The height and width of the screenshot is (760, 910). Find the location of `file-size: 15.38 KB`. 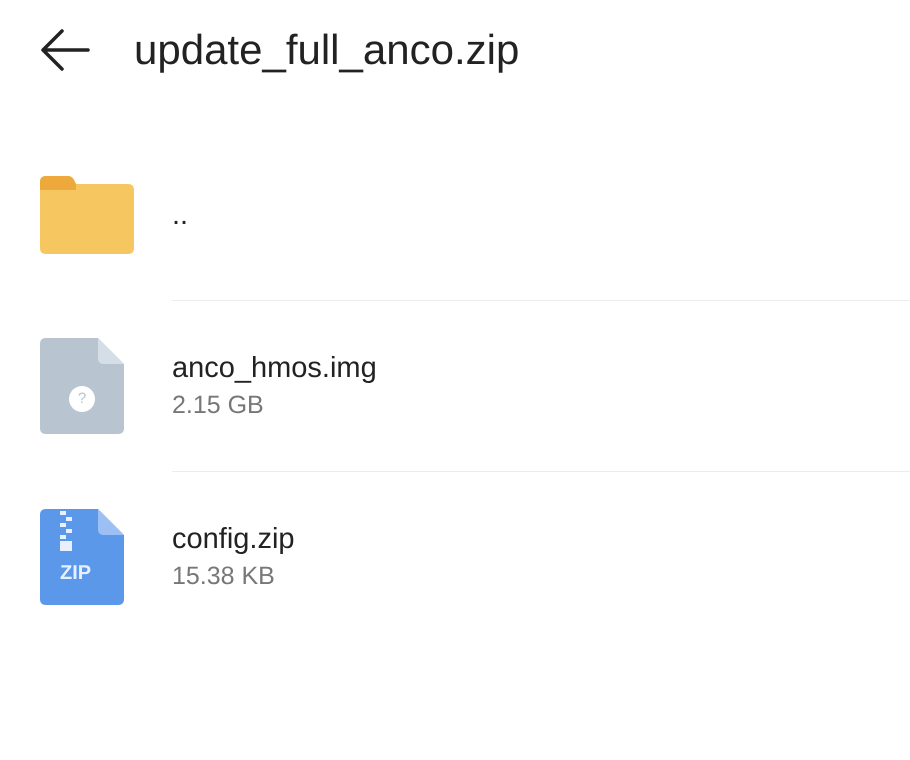

file-size: 15.38 KB is located at coordinates (224, 576).